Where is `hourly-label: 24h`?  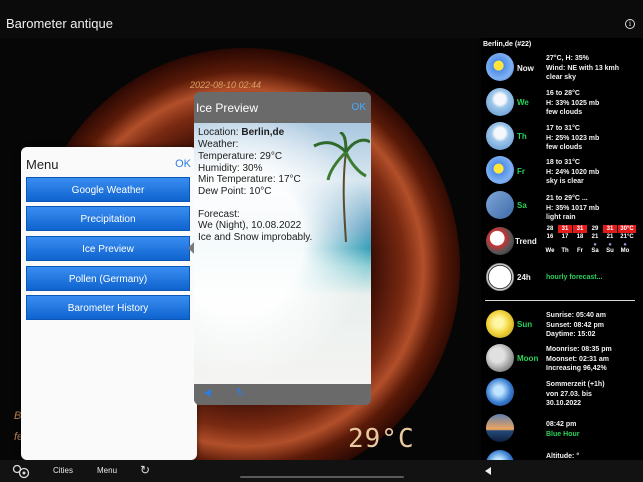 hourly-label: 24h is located at coordinates (524, 277).